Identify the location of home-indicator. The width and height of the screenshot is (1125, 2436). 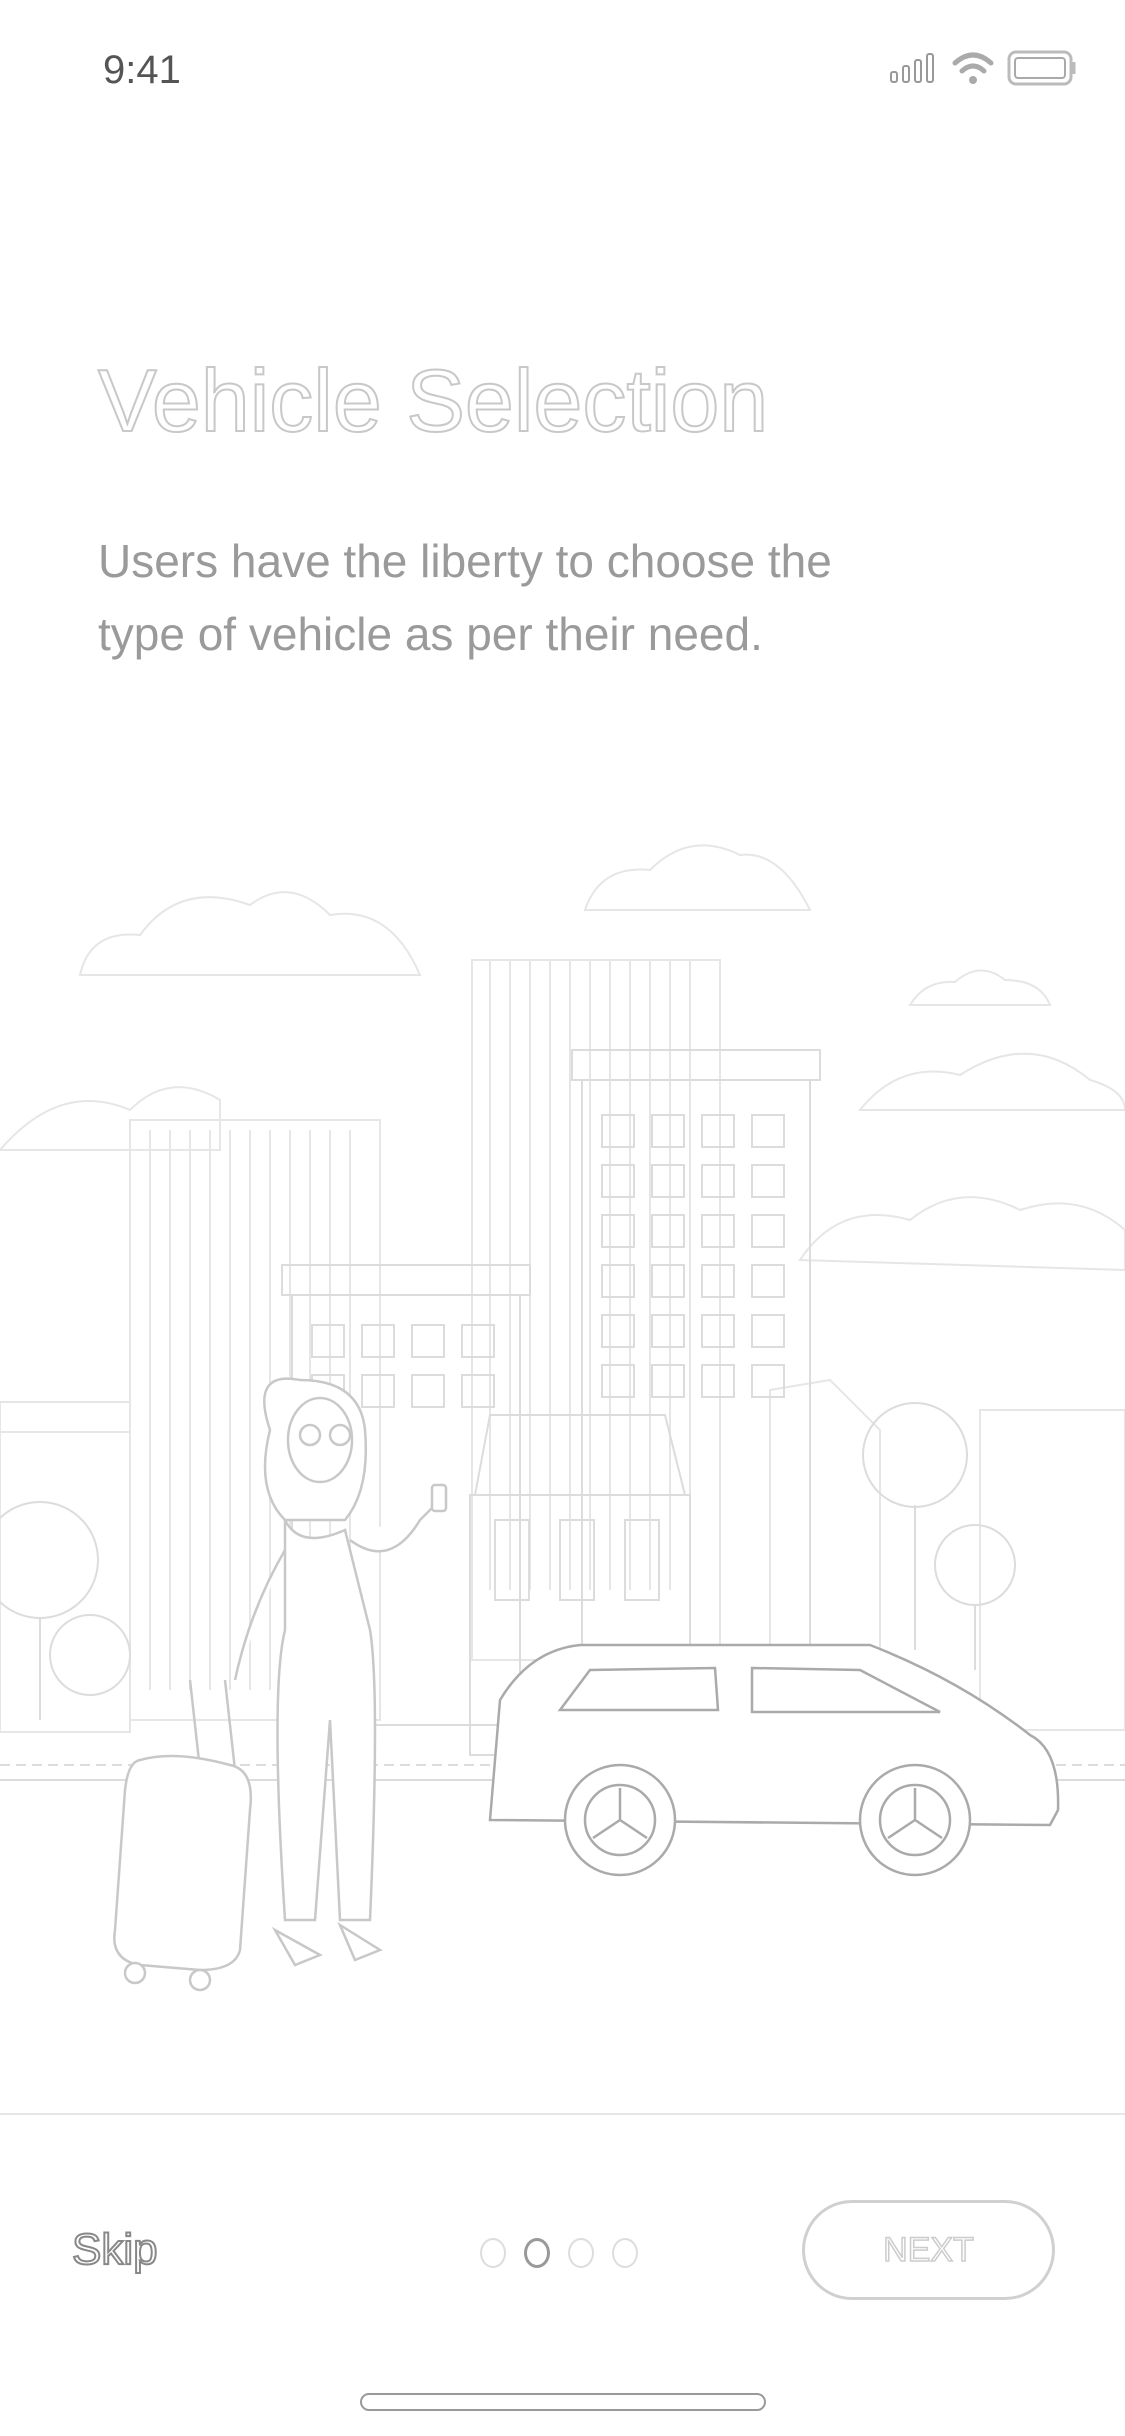
(563, 2402).